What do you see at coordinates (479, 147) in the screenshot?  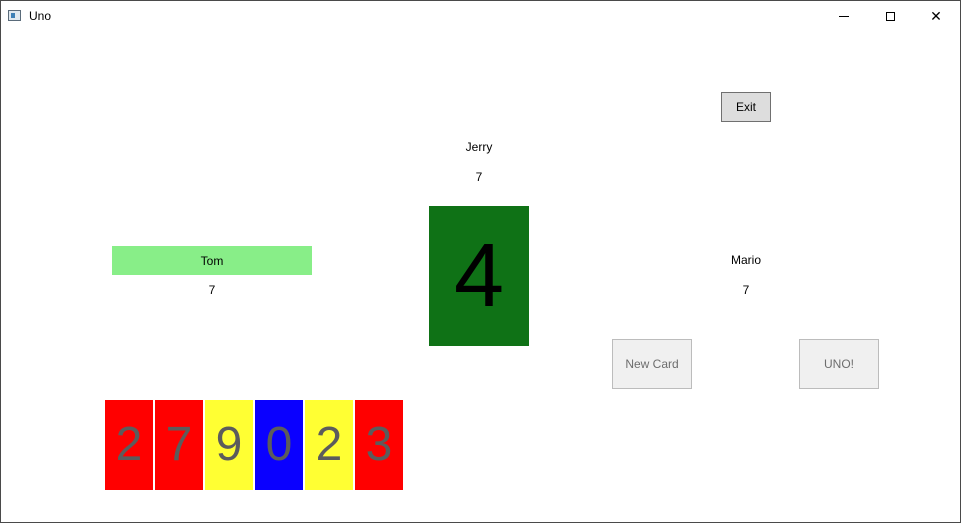 I see `top-player-name: Jerry` at bounding box center [479, 147].